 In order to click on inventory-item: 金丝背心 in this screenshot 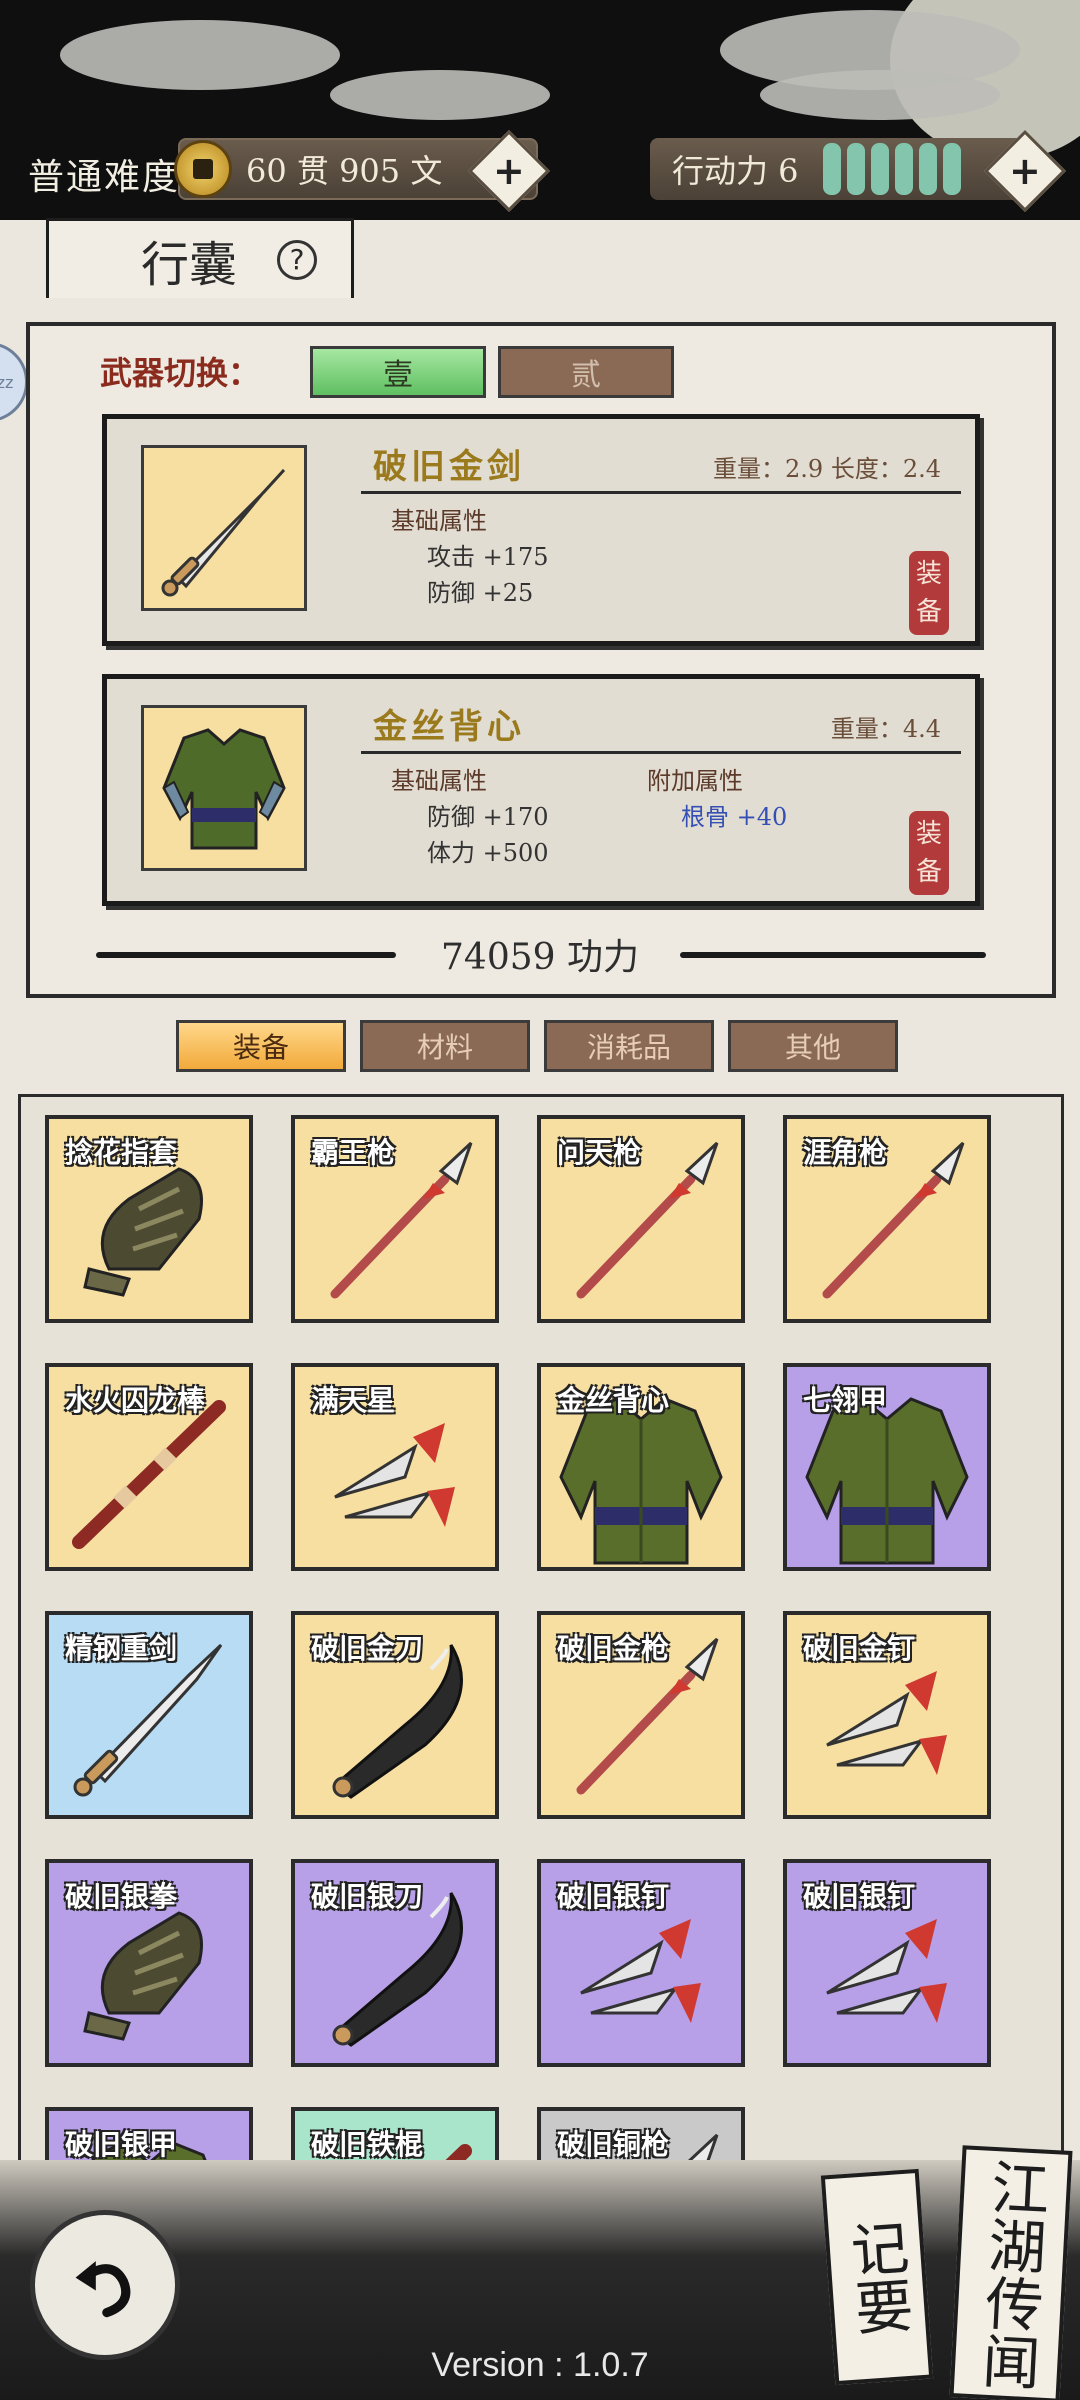, I will do `click(641, 1467)`.